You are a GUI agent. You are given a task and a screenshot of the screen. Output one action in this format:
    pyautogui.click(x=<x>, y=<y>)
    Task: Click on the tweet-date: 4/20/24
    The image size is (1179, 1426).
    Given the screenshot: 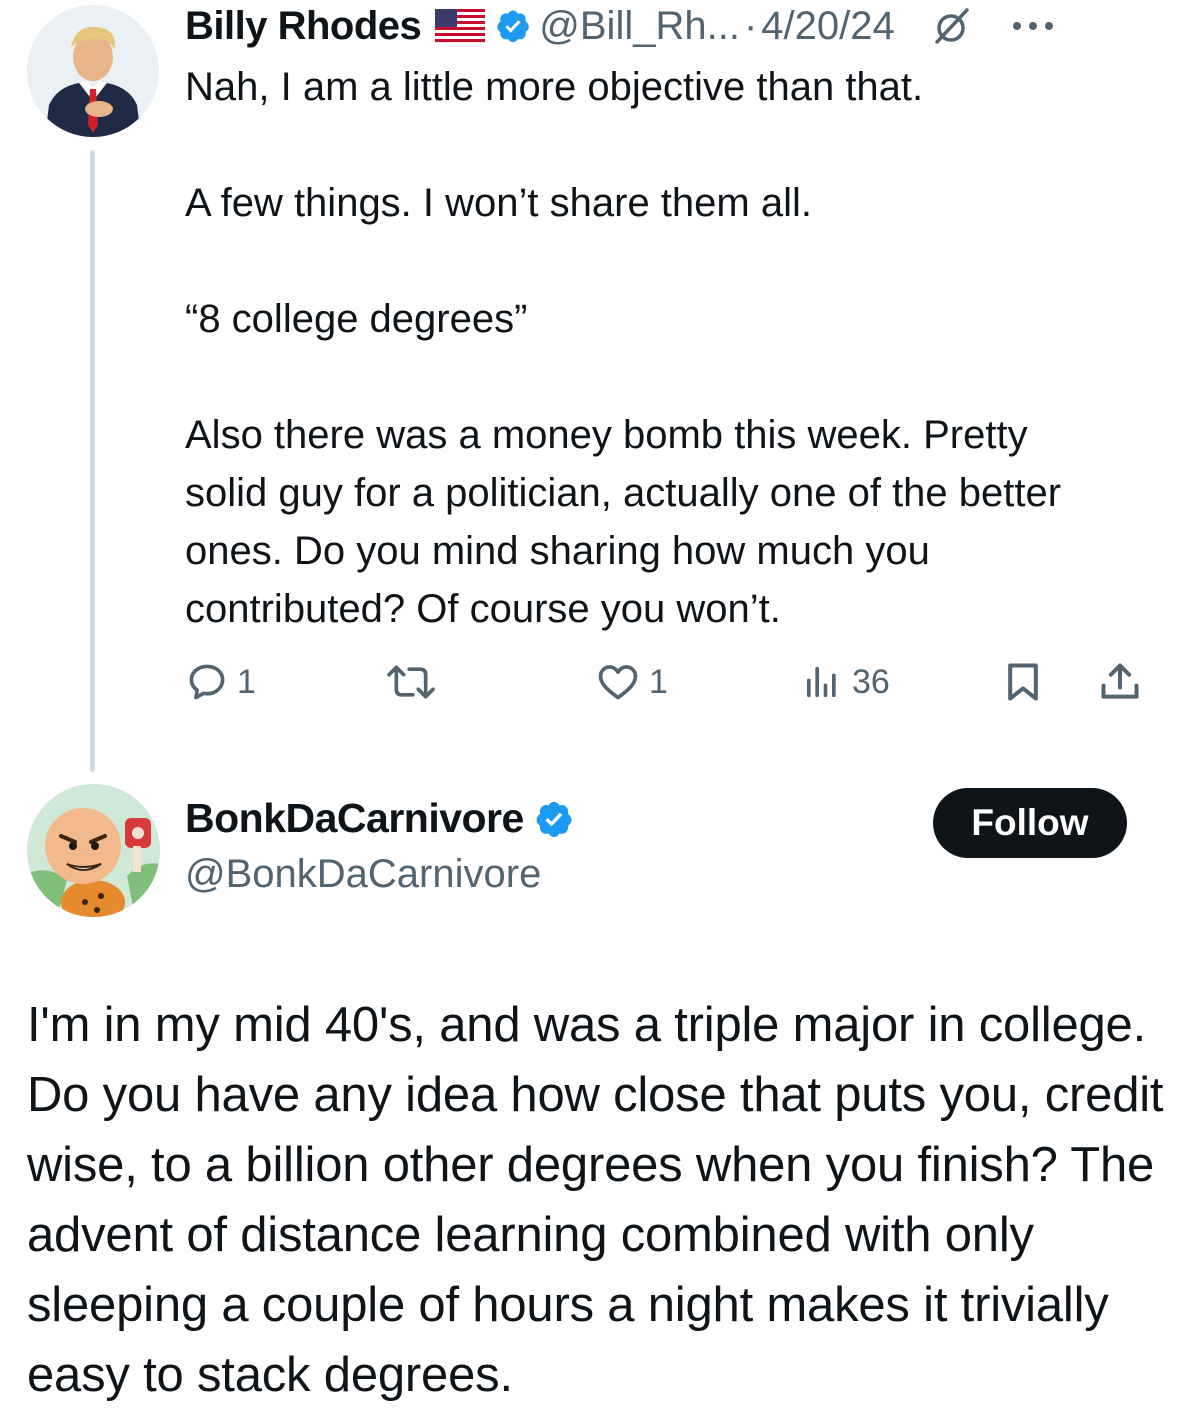 What is the action you would take?
    pyautogui.click(x=827, y=26)
    